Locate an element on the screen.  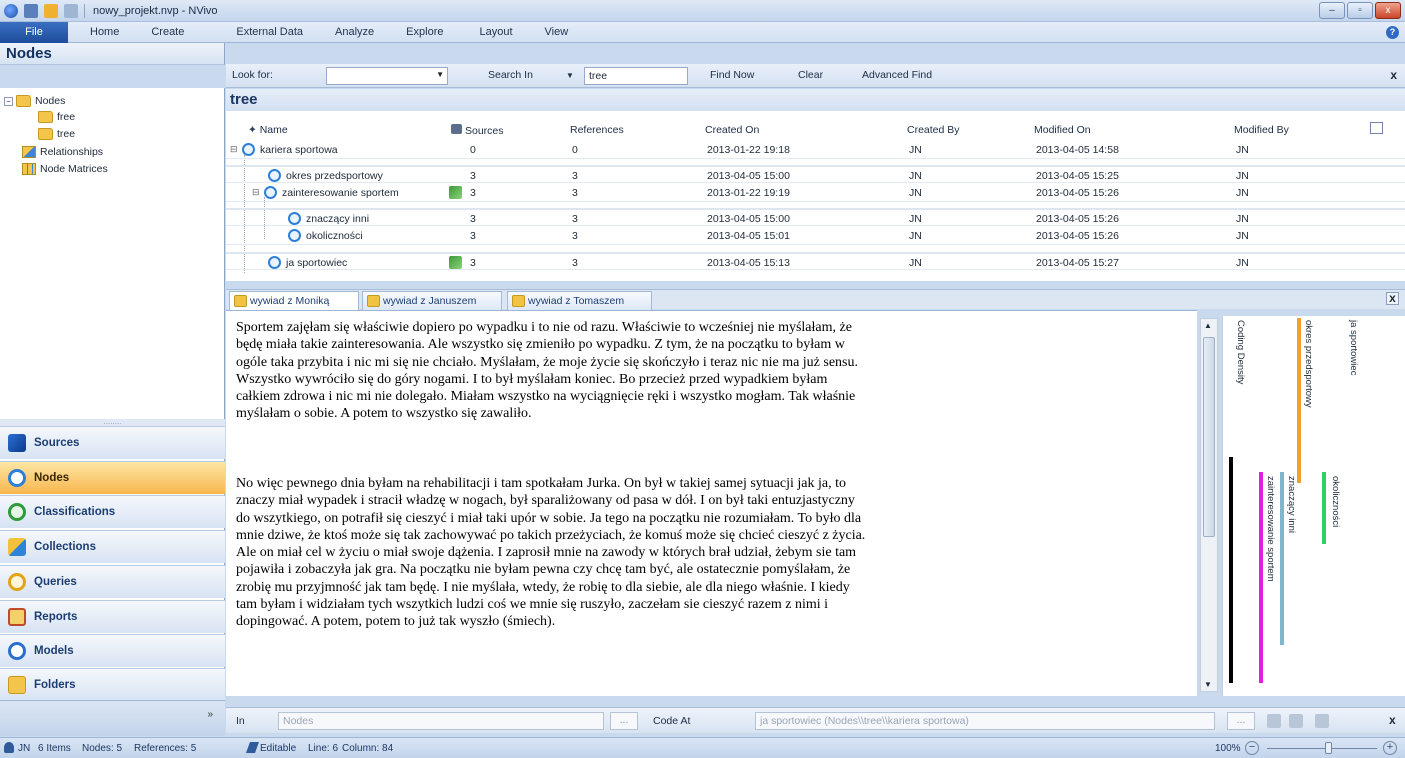
nav-button-classifications: Classifications is located at coordinates (112, 511).